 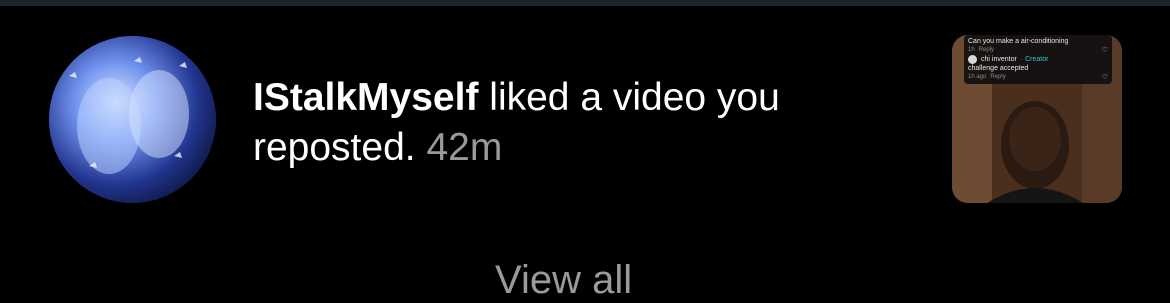 What do you see at coordinates (464, 147) in the screenshot?
I see `notification-timestamp: 42m` at bounding box center [464, 147].